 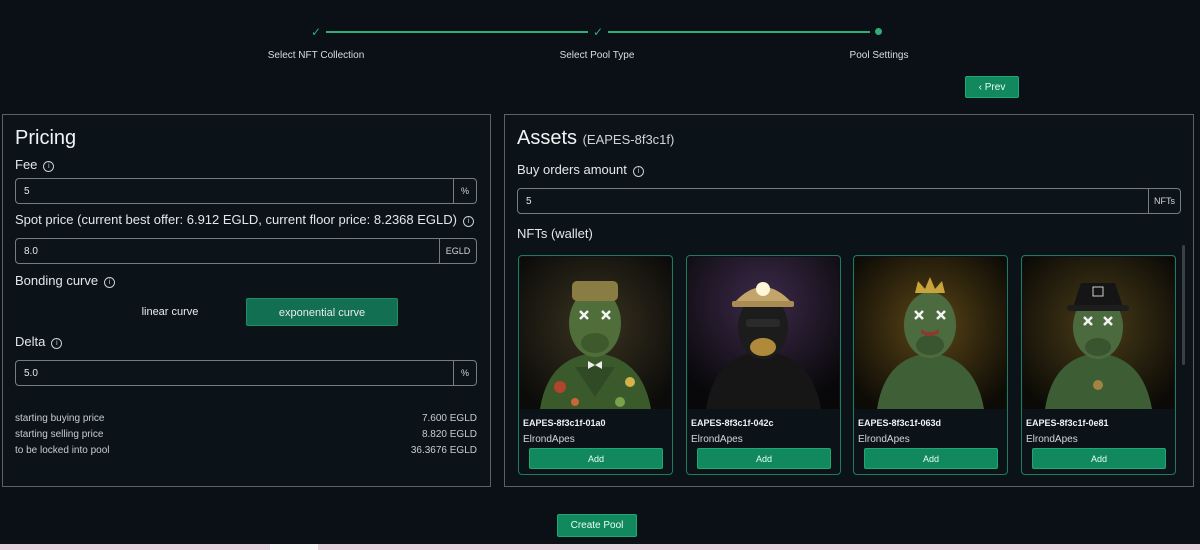 What do you see at coordinates (322, 312) in the screenshot?
I see `exponential-curve-option: exponential curve` at bounding box center [322, 312].